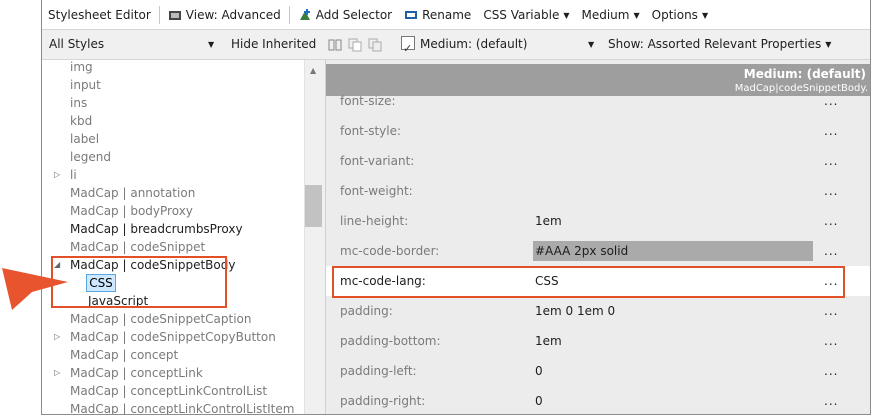 The width and height of the screenshot is (872, 416). What do you see at coordinates (521, 14) in the screenshot?
I see `css-variable-label: CSS Variable` at bounding box center [521, 14].